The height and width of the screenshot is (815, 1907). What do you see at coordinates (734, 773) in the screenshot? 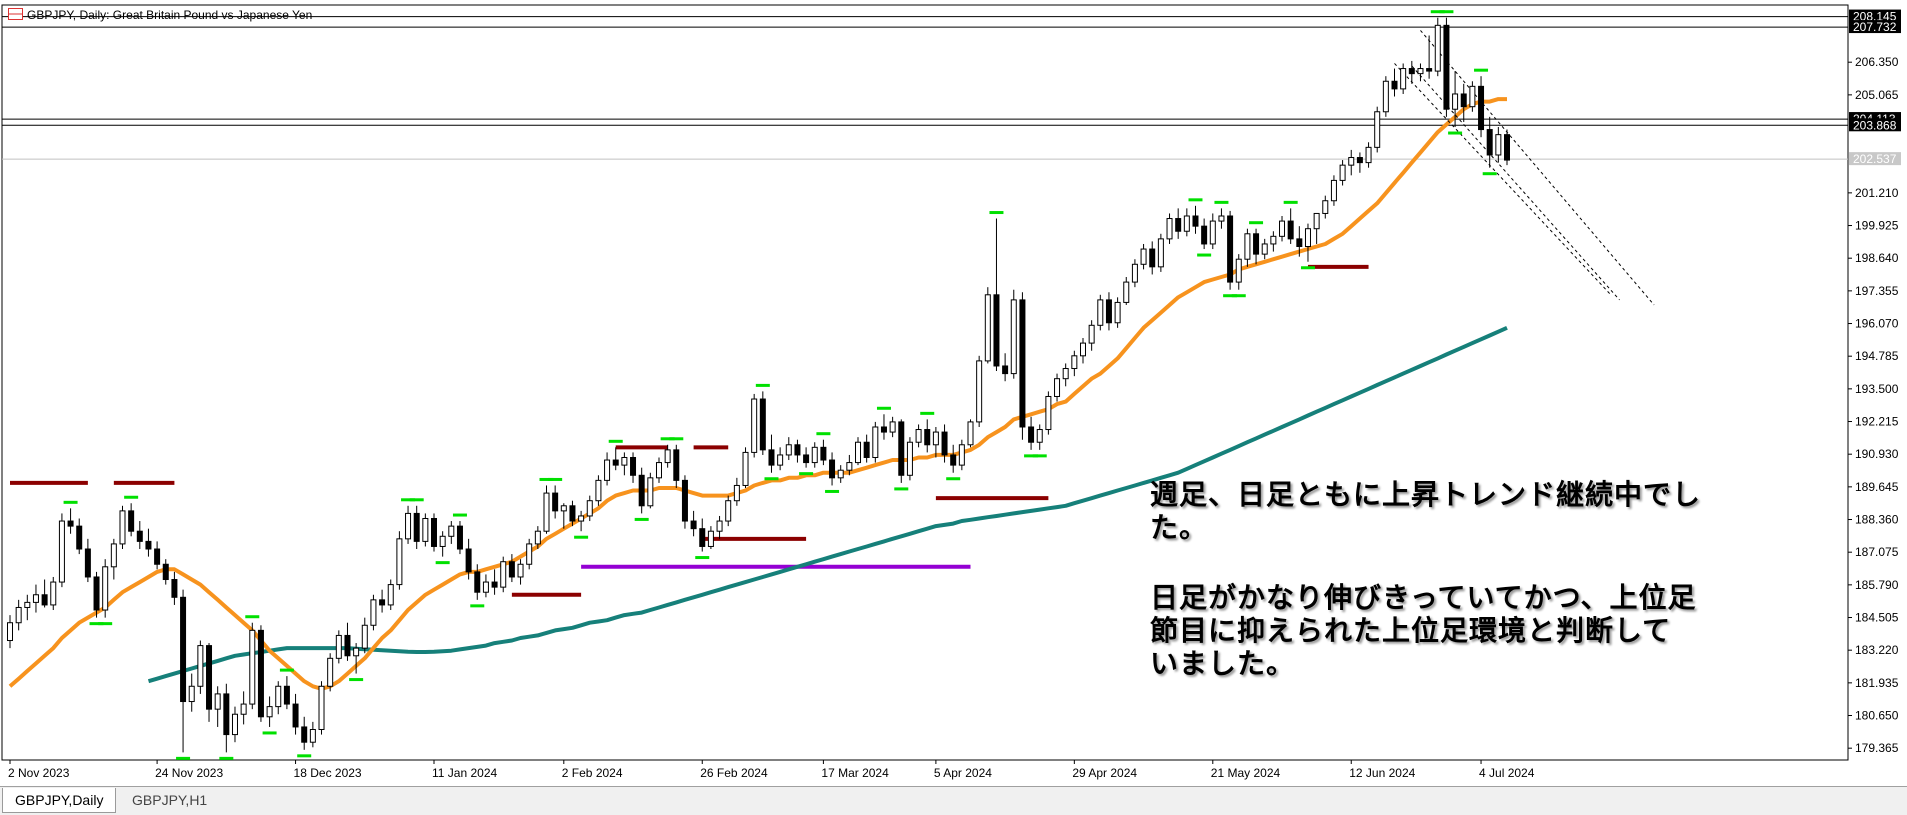
I see `time-axis-label: 26 Feb 2024` at bounding box center [734, 773].